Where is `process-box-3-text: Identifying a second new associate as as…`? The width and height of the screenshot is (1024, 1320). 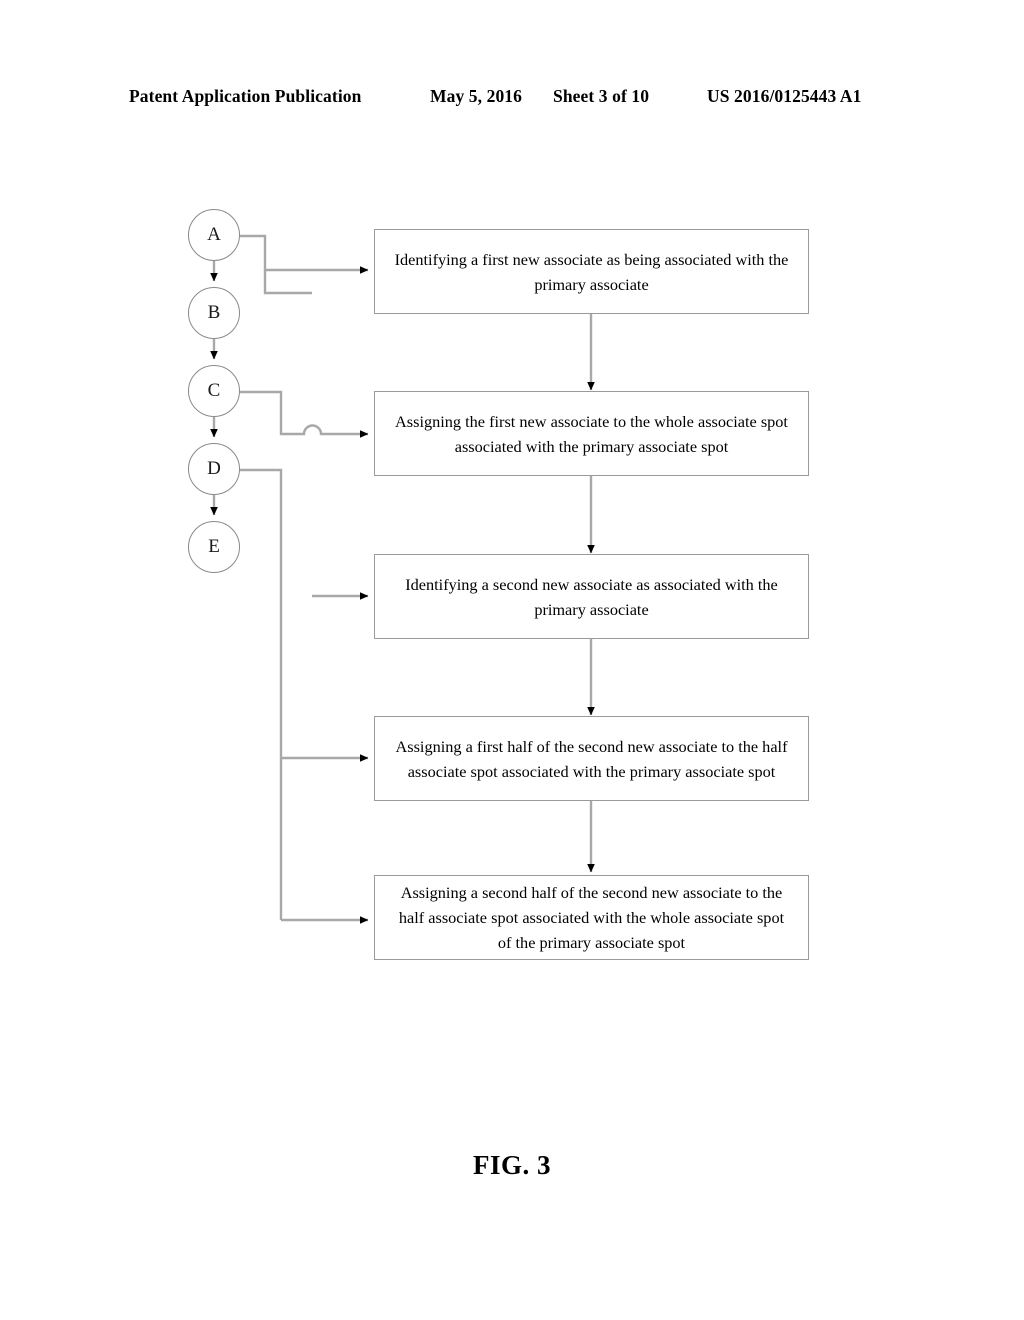
process-box-3-text: Identifying a second new associate as as… is located at coordinates (591, 596).